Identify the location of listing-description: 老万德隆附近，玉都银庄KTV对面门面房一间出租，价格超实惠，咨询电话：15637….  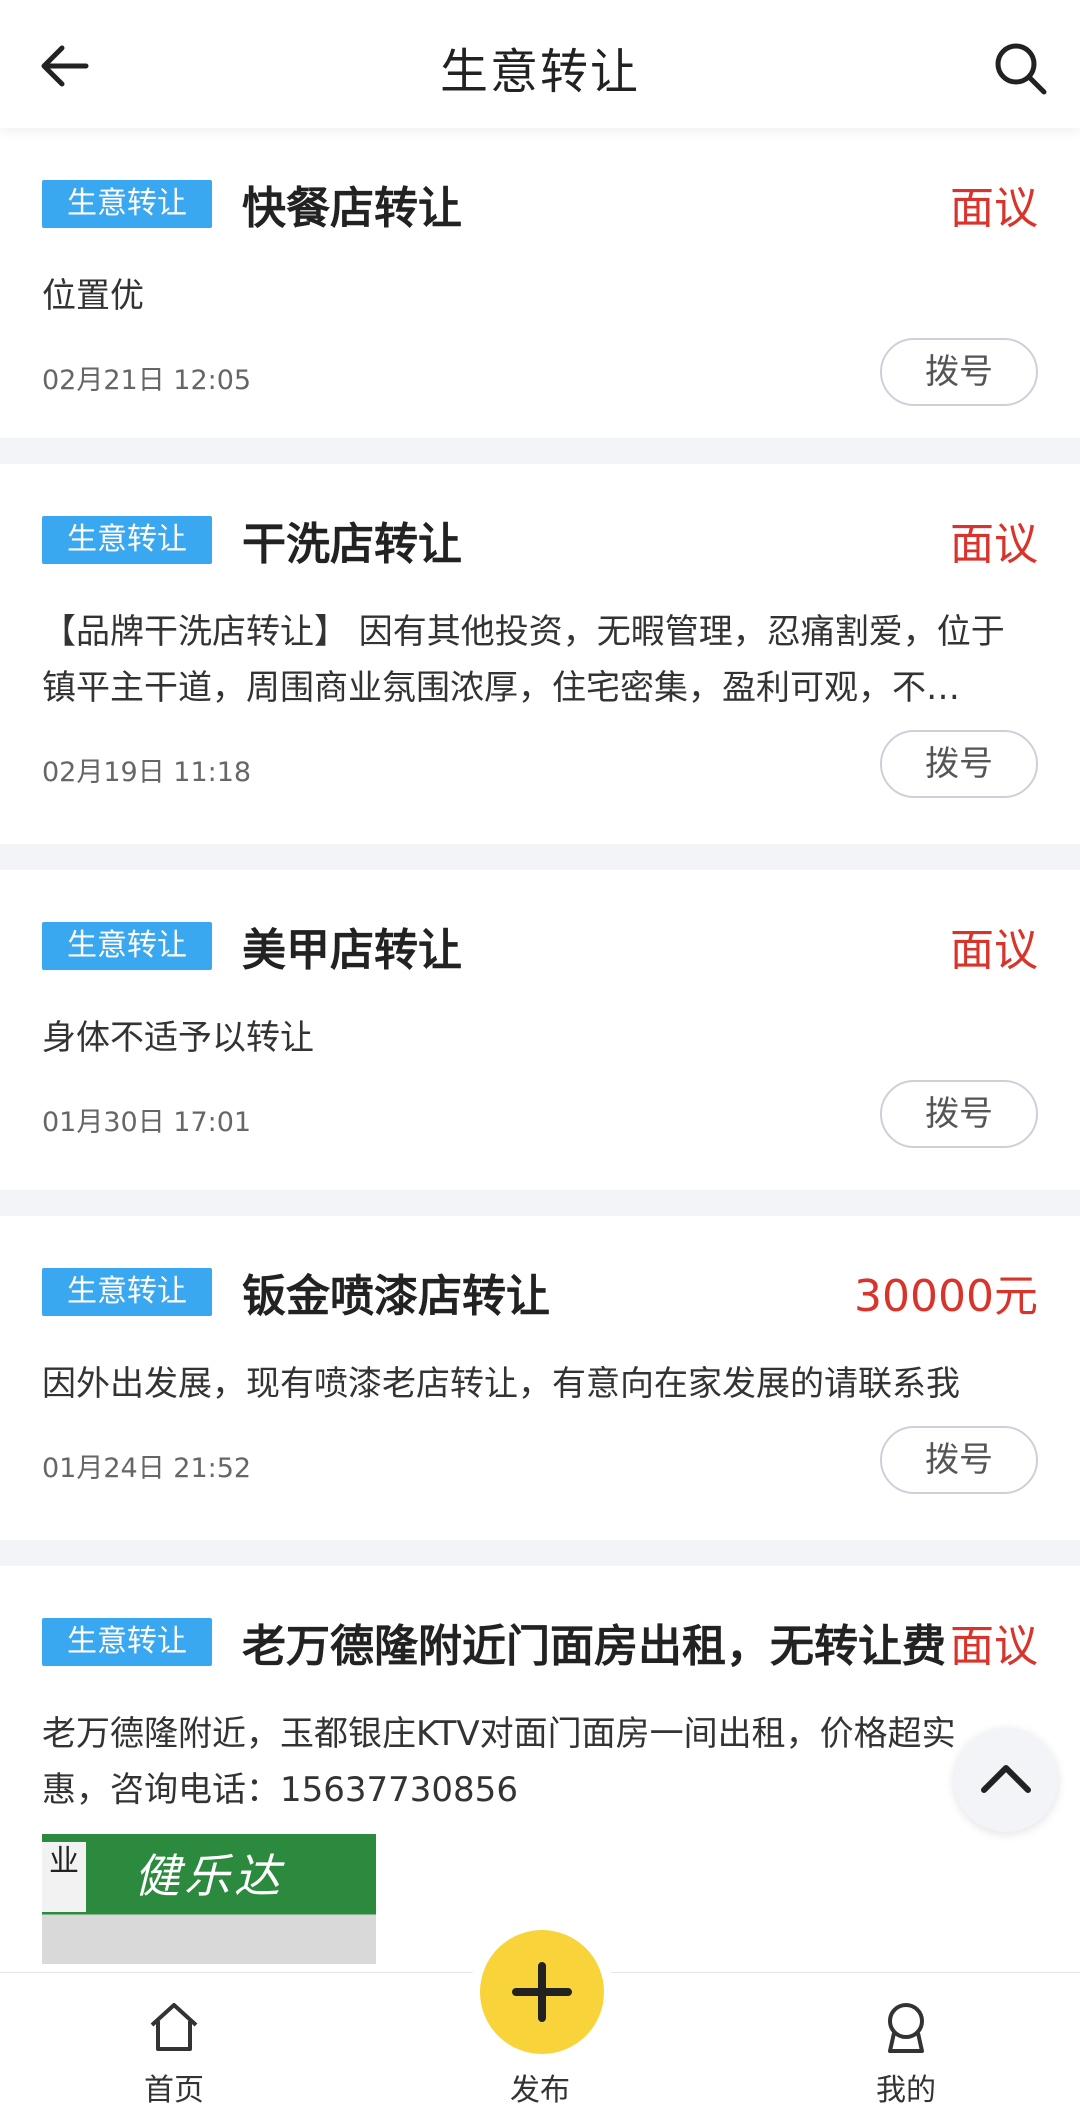
(499, 1762).